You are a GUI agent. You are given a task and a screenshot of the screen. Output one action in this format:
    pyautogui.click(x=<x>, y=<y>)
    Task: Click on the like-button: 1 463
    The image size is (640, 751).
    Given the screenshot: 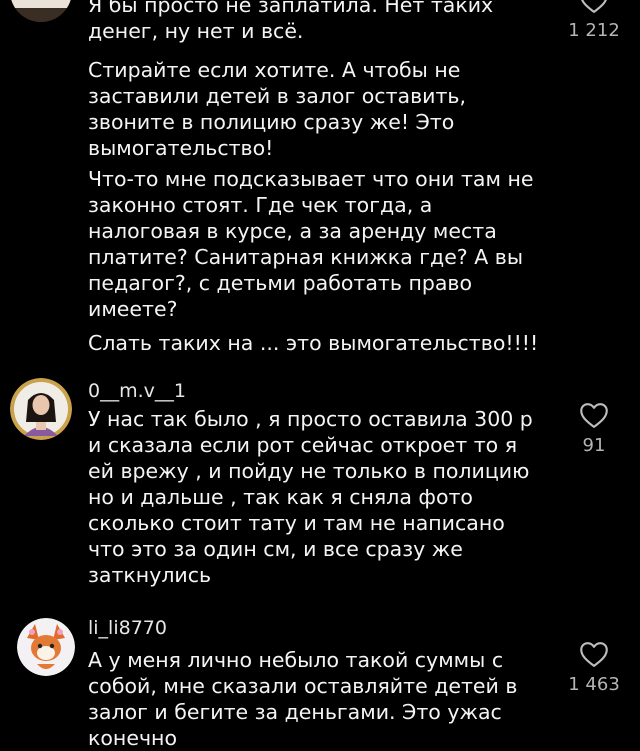 What is the action you would take?
    pyautogui.click(x=594, y=667)
    